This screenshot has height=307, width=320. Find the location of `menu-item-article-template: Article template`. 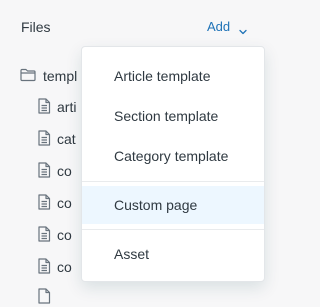

menu-item-article-template: Article template is located at coordinates (173, 76).